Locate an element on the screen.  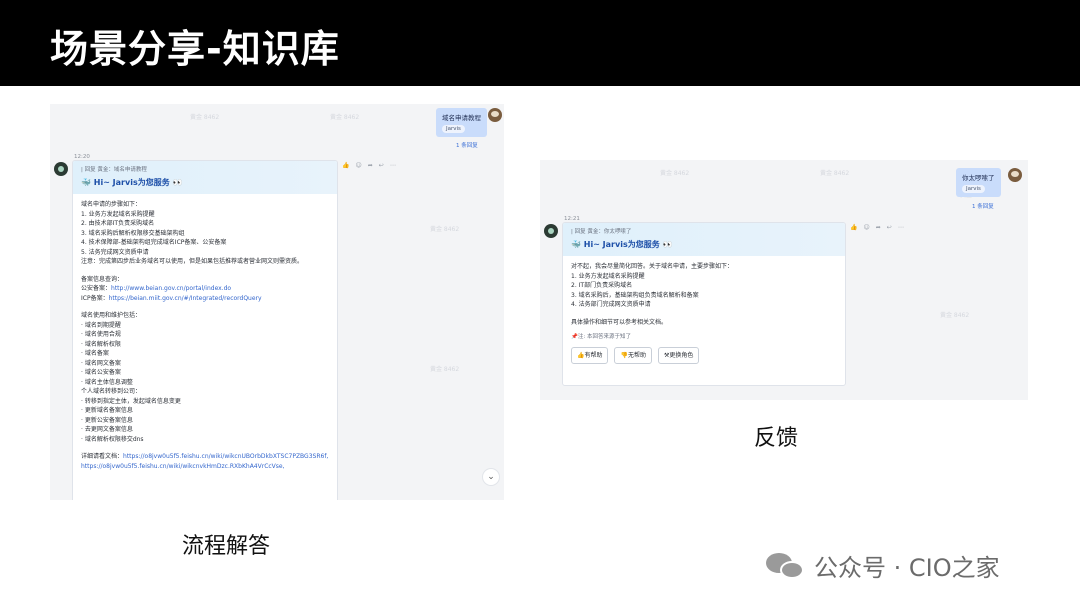
not-helpful-button: 👎无帮助 is located at coordinates (633, 355).